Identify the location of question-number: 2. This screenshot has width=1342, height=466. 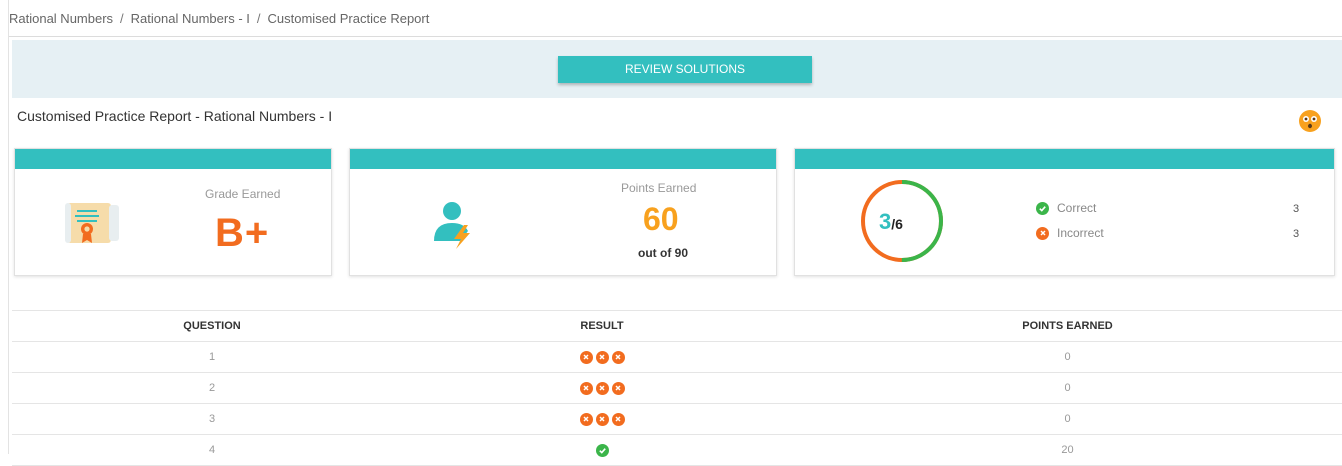
(212, 388).